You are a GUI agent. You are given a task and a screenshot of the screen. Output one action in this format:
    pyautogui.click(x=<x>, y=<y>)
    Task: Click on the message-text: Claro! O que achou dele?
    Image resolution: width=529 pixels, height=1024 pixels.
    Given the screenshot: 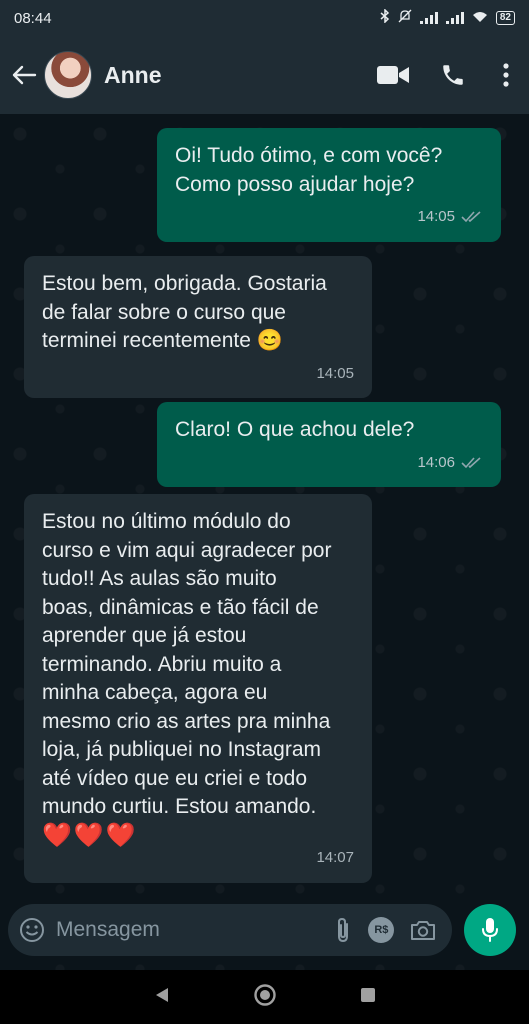 What is the action you would take?
    pyautogui.click(x=295, y=429)
    